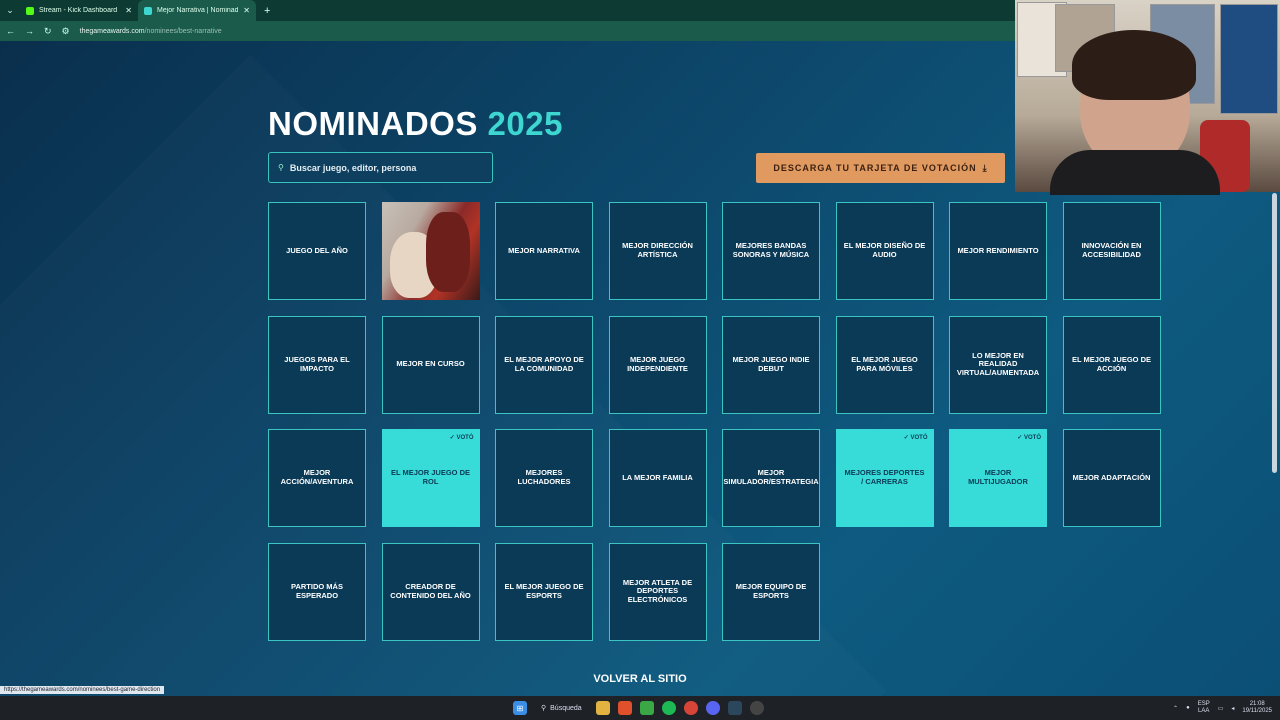 This screenshot has width=1280, height=720. What do you see at coordinates (66, 31) in the screenshot?
I see `site-info-icon: ⚙` at bounding box center [66, 31].